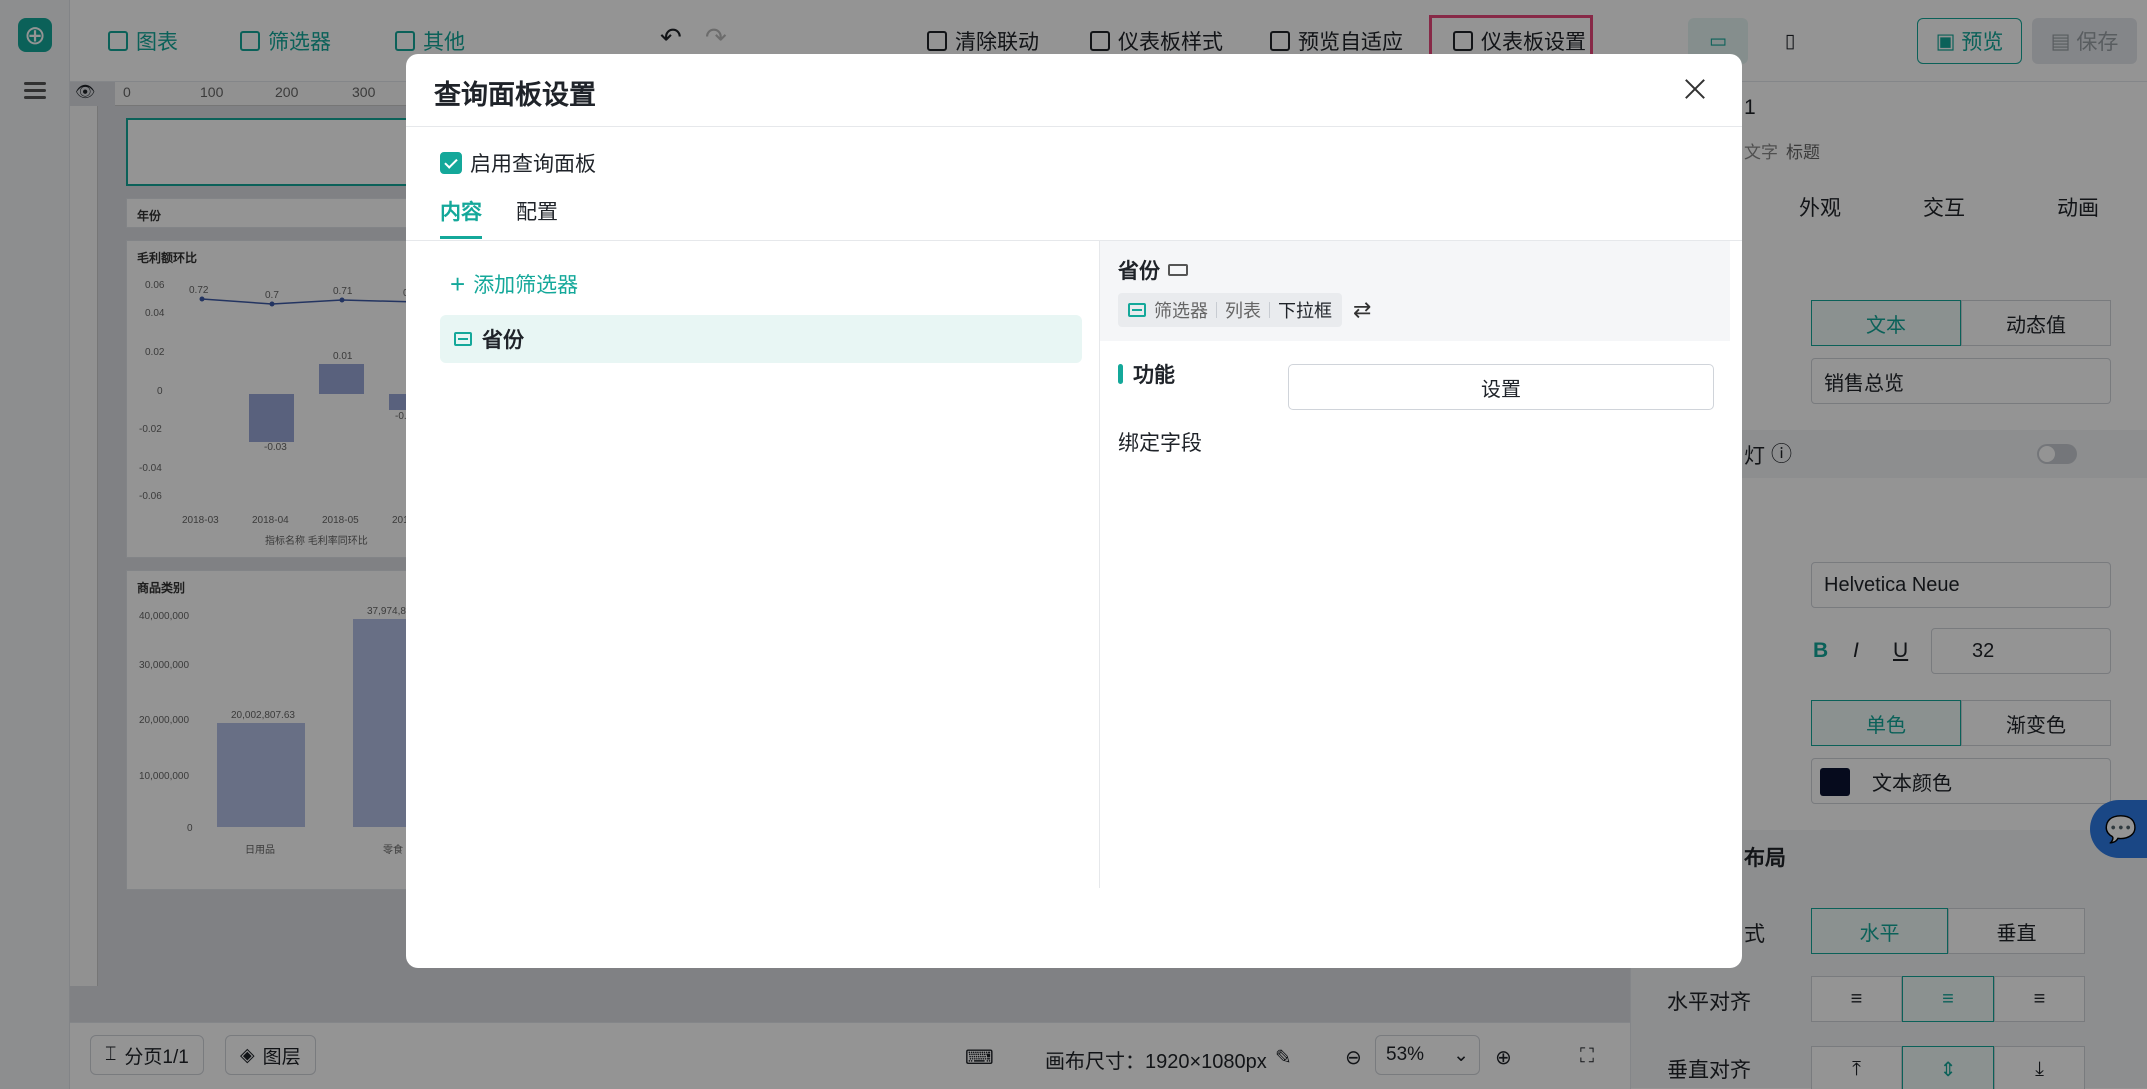 The image size is (2147, 1089). Describe the element at coordinates (1178, 270) in the screenshot. I see `rename-icon` at that location.